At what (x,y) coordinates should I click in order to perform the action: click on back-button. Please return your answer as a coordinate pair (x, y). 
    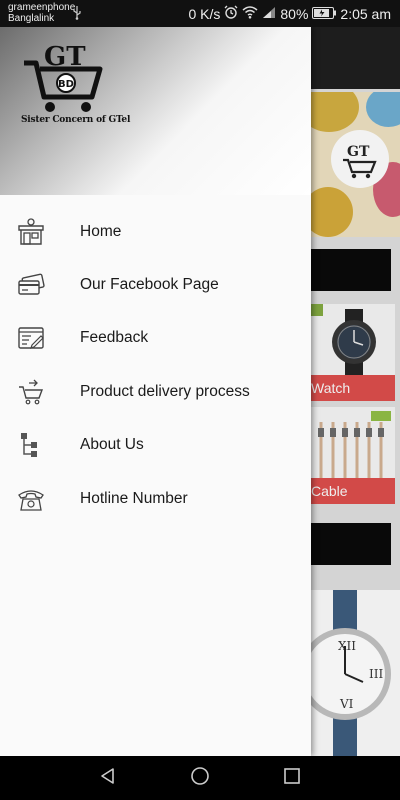
    Looking at the image, I should click on (108, 778).